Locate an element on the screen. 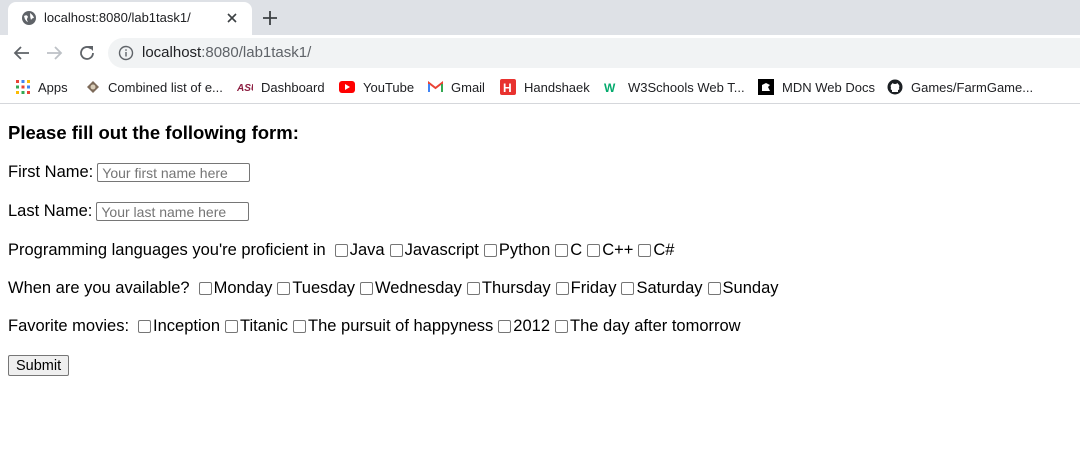 The image size is (1080, 462). url-path: :8080/lab1task1/ is located at coordinates (256, 52).